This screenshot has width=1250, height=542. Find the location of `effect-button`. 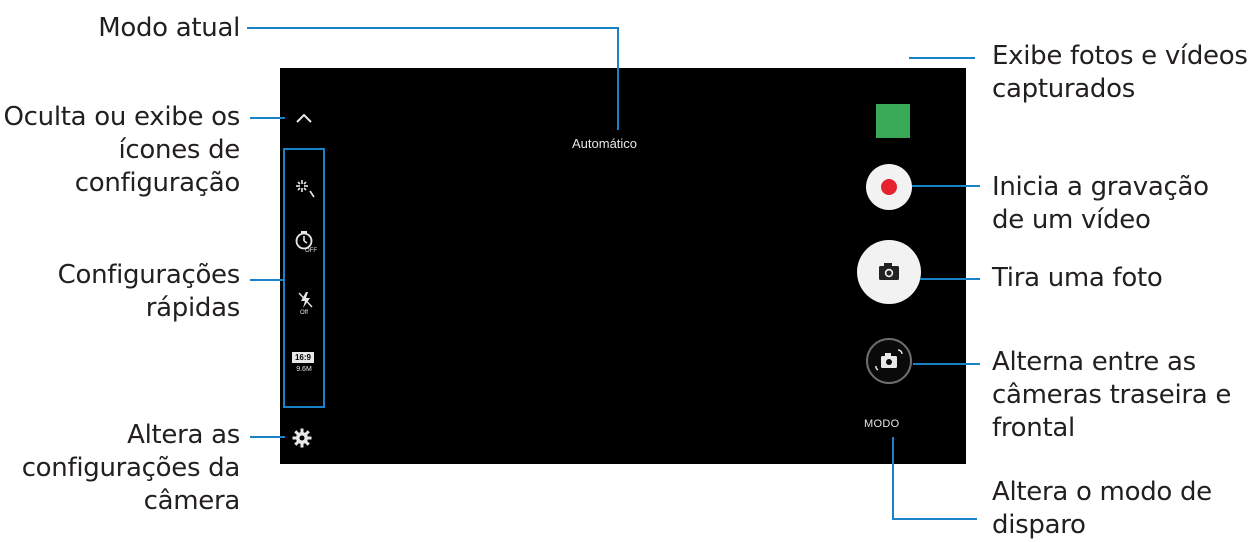

effect-button is located at coordinates (305, 189).